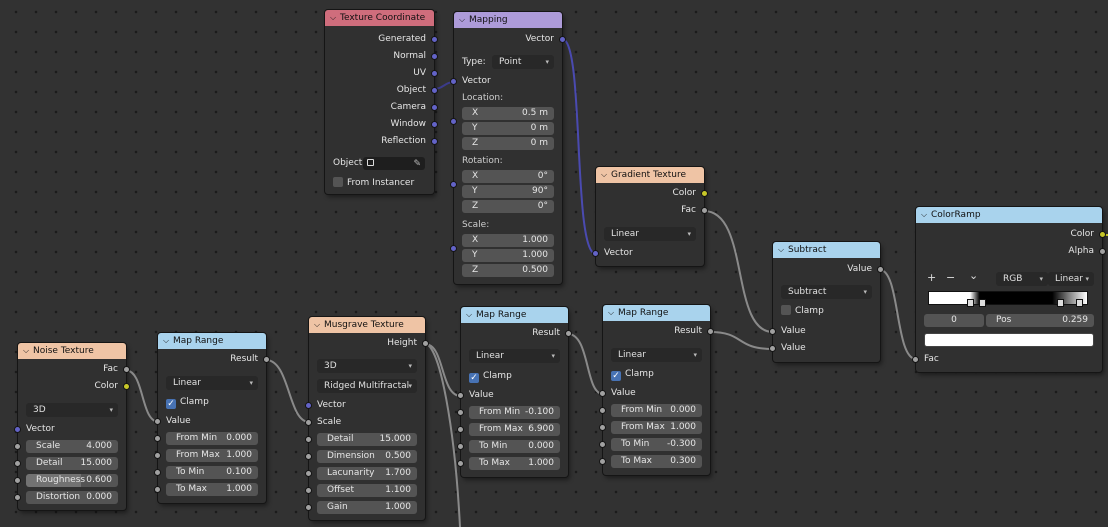 The image size is (1108, 527). Describe the element at coordinates (126, 369) in the screenshot. I see `socket-noise-fac` at that location.